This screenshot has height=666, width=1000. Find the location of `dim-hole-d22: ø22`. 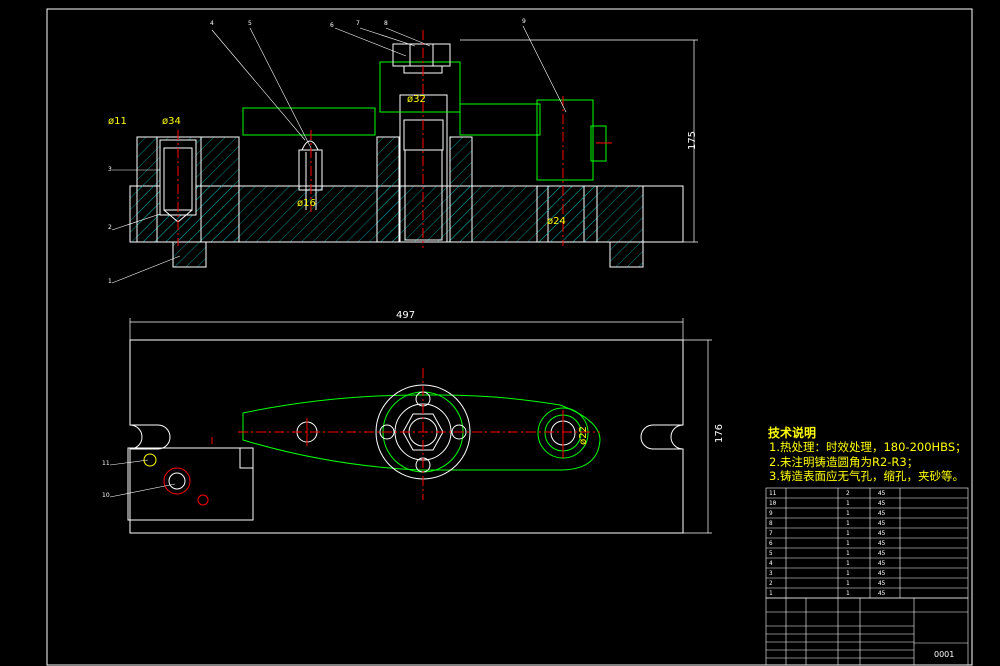

dim-hole-d22: ø22 is located at coordinates (583, 435).